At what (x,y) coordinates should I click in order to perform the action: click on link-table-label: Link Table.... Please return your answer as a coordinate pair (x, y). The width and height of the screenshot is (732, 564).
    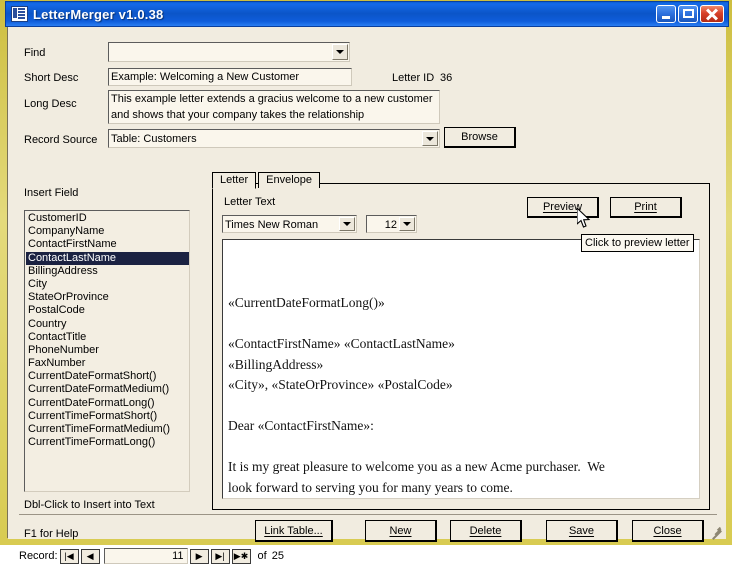
    Looking at the image, I should click on (293, 530).